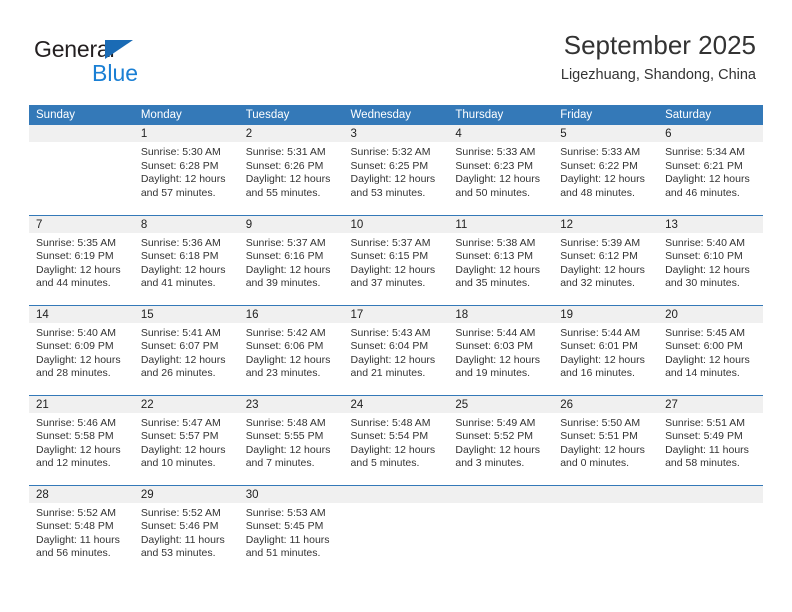  I want to click on sunrise-text: Sunrise: 5:53 AM, so click(285, 512).